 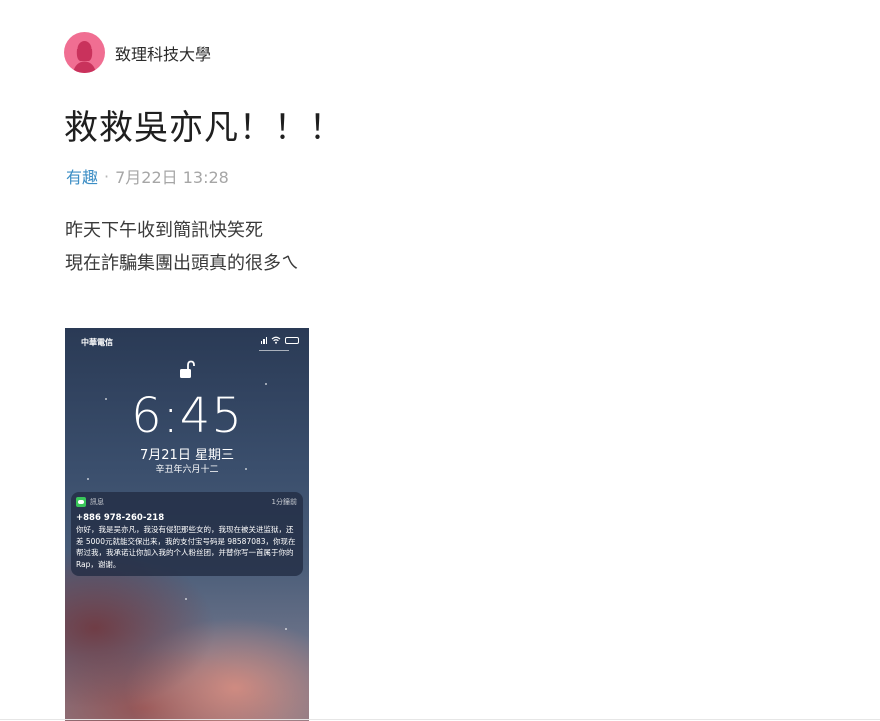 What do you see at coordinates (186, 502) in the screenshot?
I see `notification-header: 訊息 1分鐘前` at bounding box center [186, 502].